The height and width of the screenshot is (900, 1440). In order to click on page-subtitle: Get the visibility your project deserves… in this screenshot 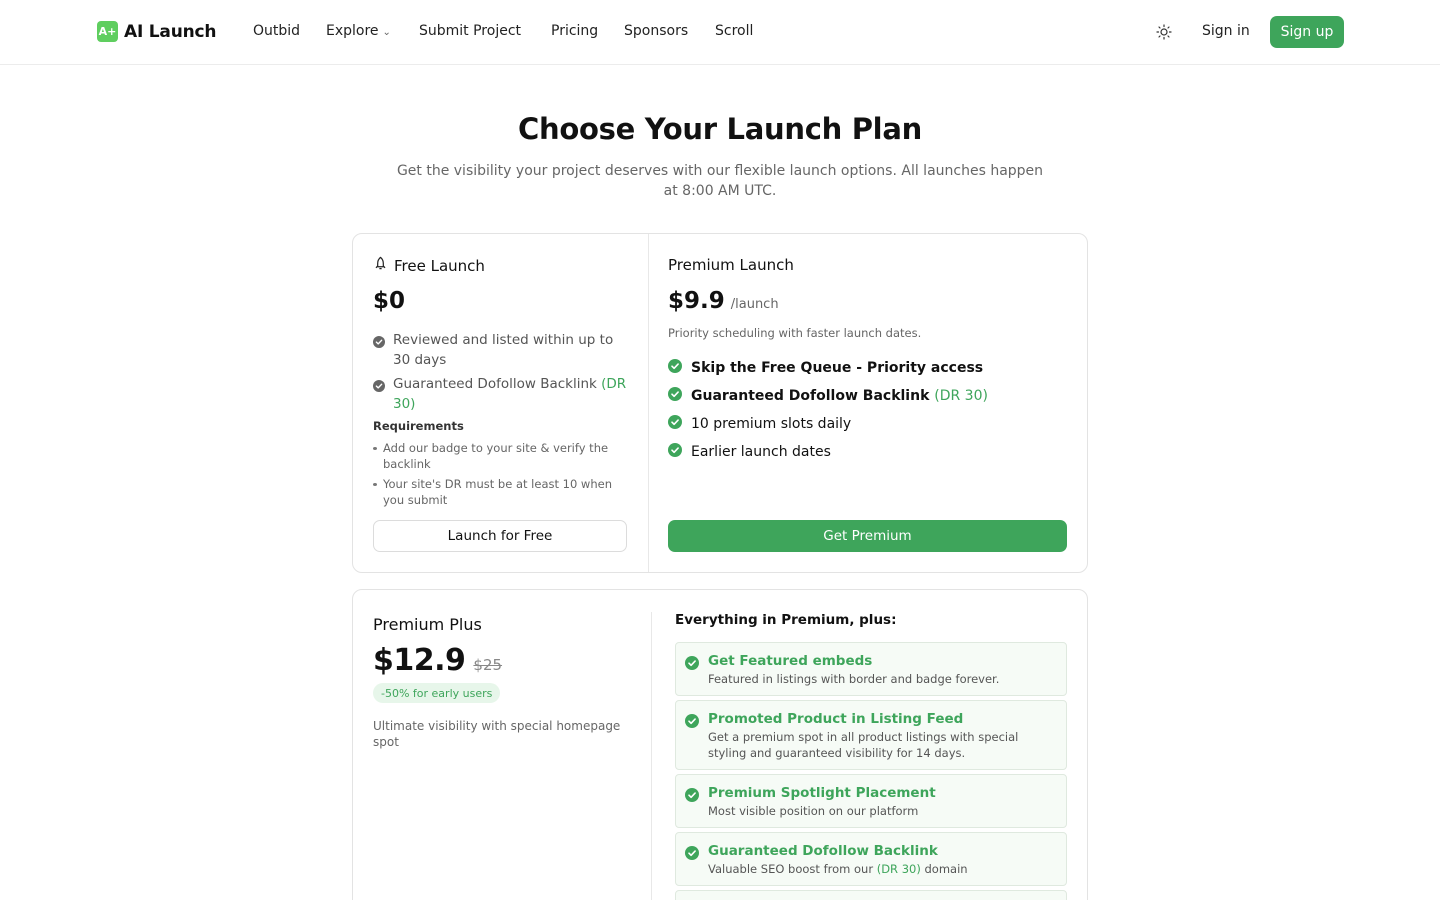, I will do `click(720, 181)`.